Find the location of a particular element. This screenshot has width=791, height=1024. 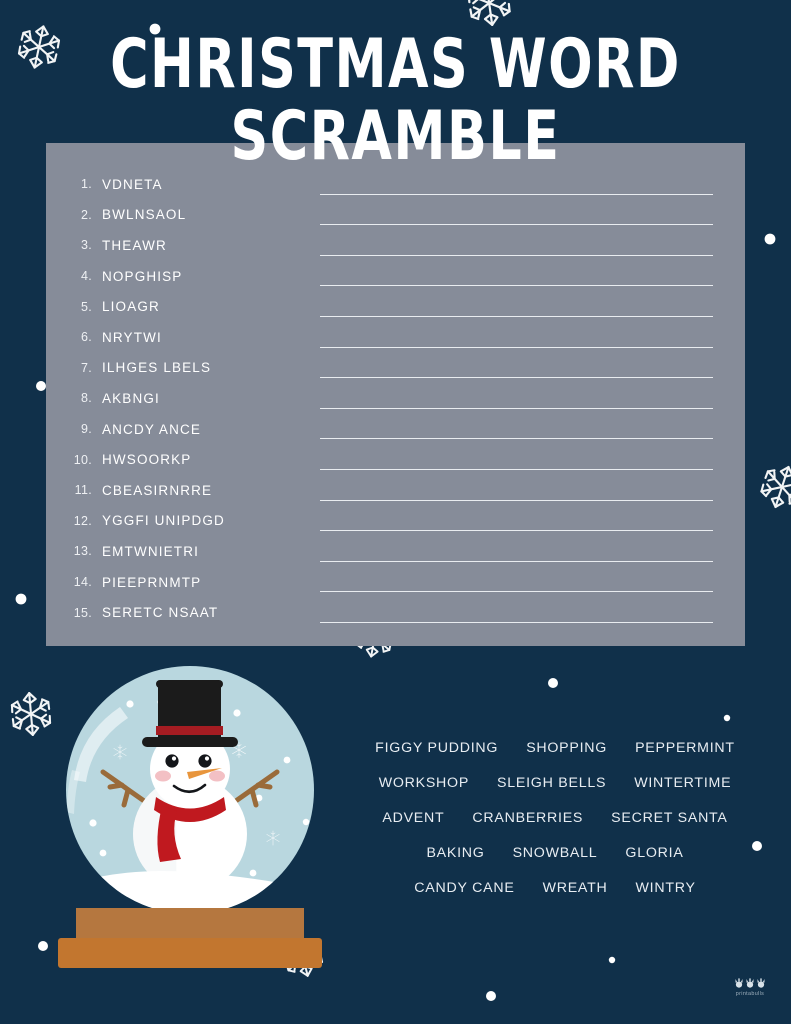

scramble-number: 15. is located at coordinates (82, 612).